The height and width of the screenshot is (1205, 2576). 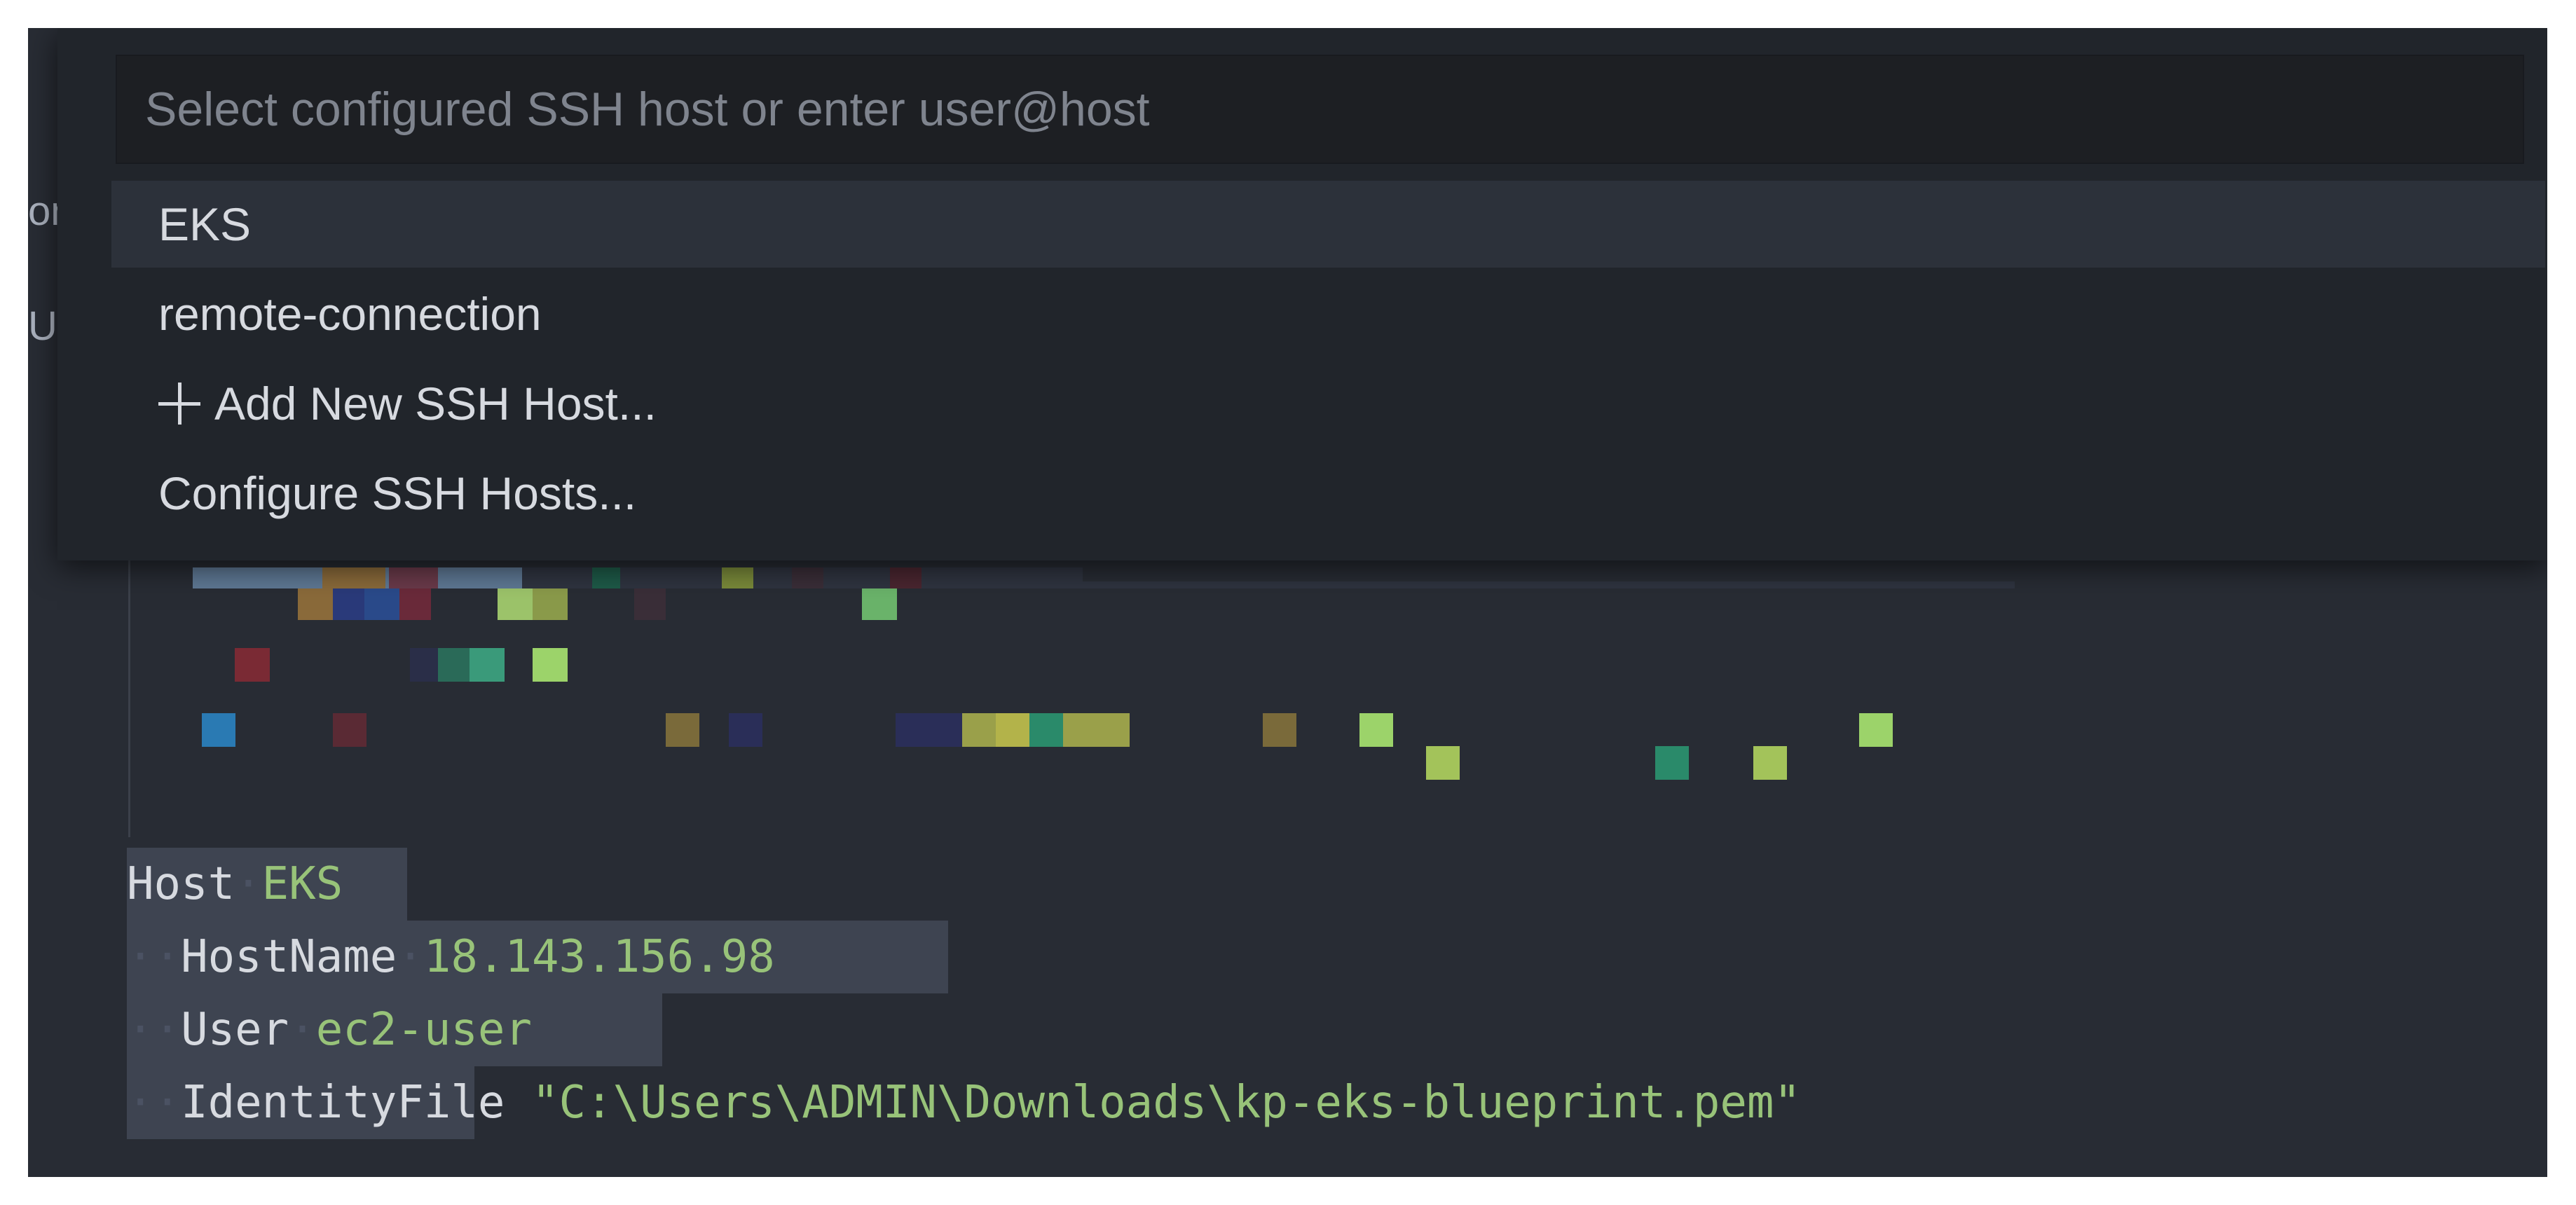 I want to click on code-line-user: ··User·ec2-user, so click(x=329, y=1030).